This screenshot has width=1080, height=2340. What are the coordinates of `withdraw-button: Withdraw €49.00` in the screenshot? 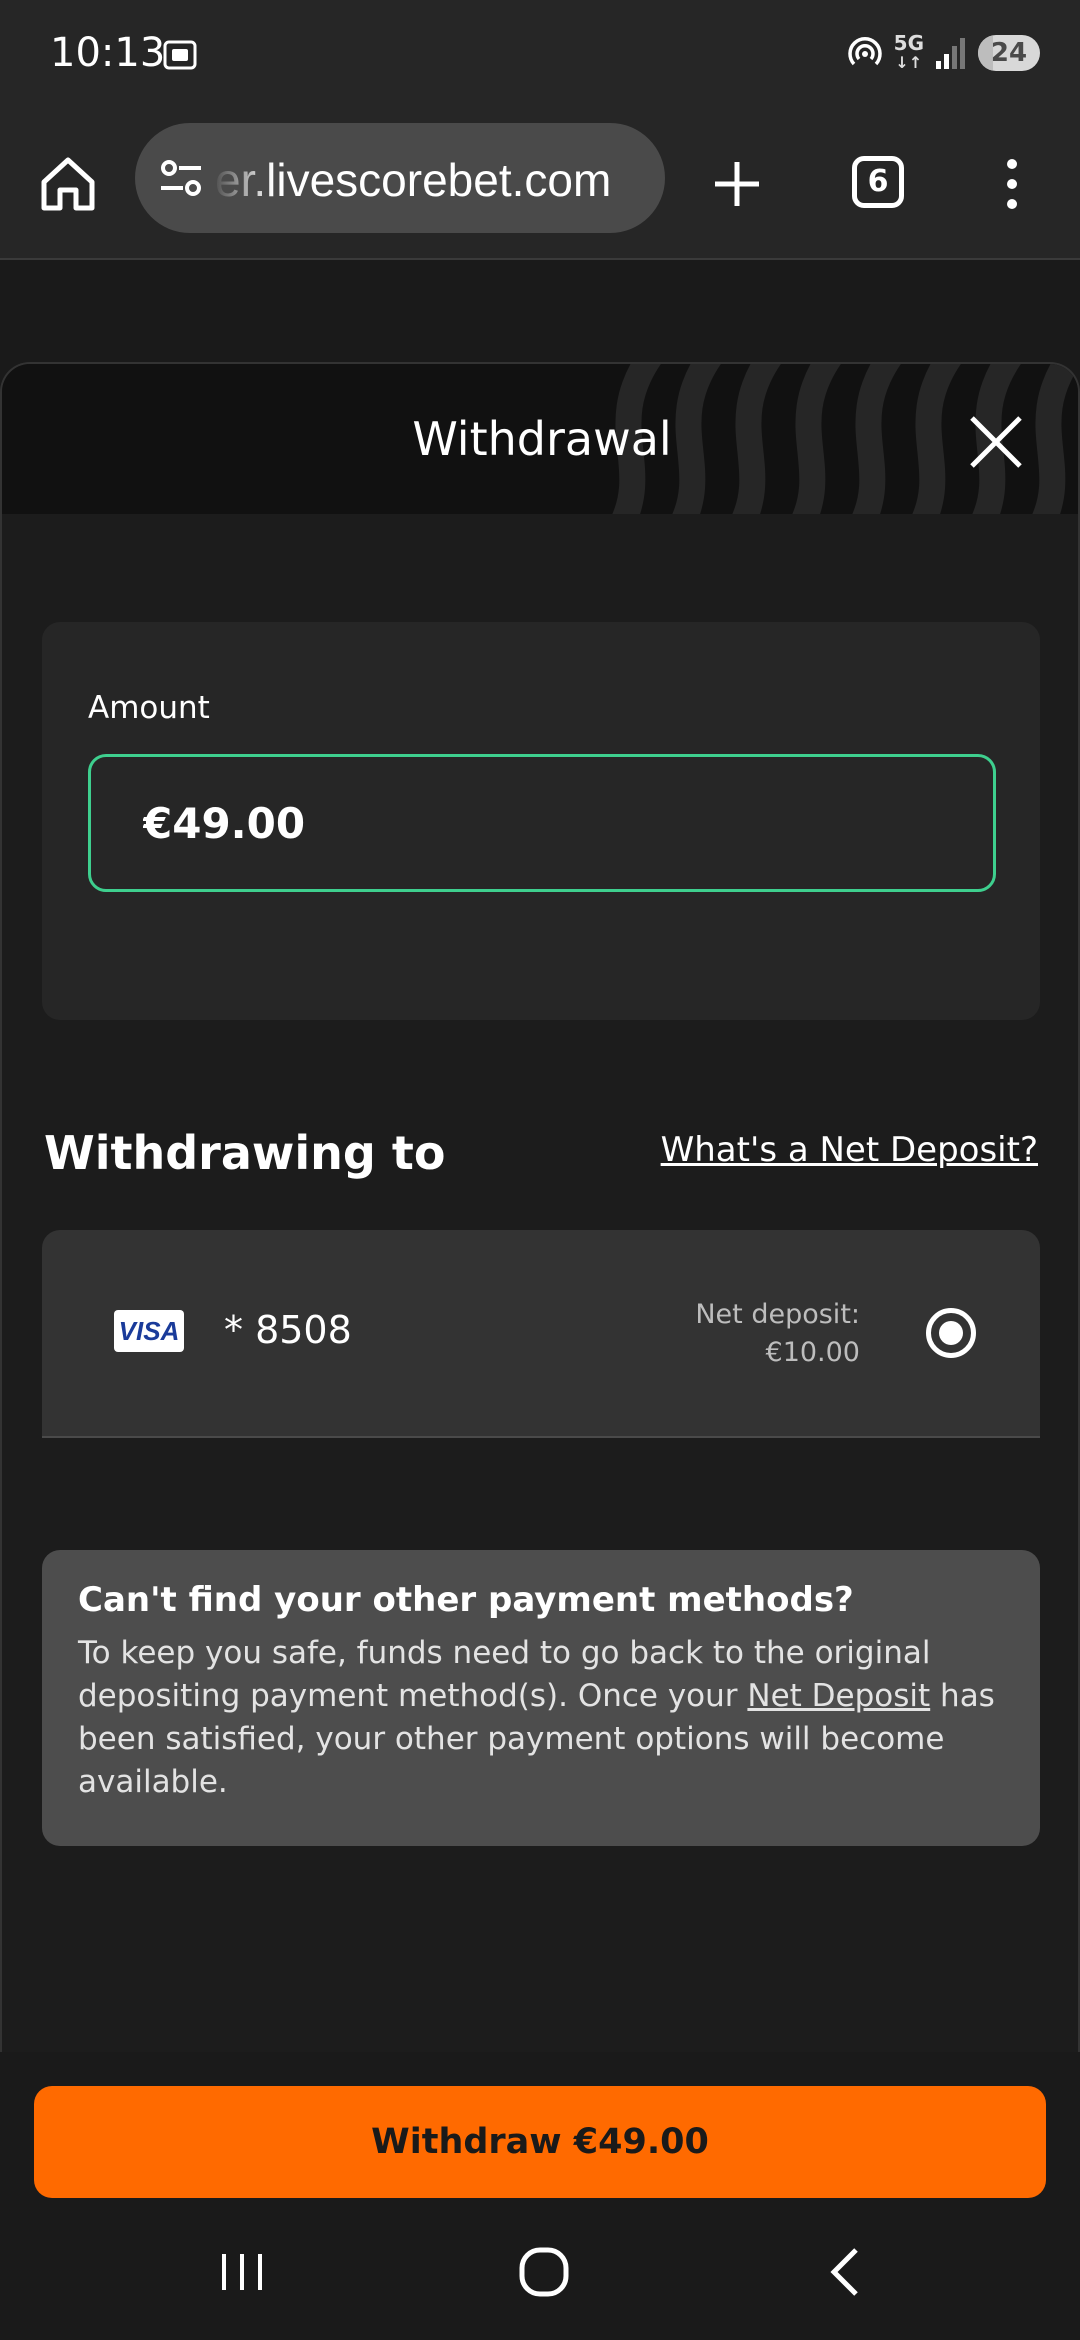 It's located at (540, 2142).